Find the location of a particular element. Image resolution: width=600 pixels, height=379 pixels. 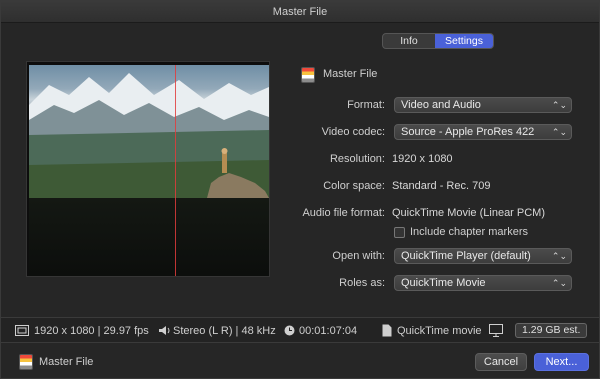

video-codec-popup: Source - Apple ProRes 422 ⌃⌄ is located at coordinates (483, 132).